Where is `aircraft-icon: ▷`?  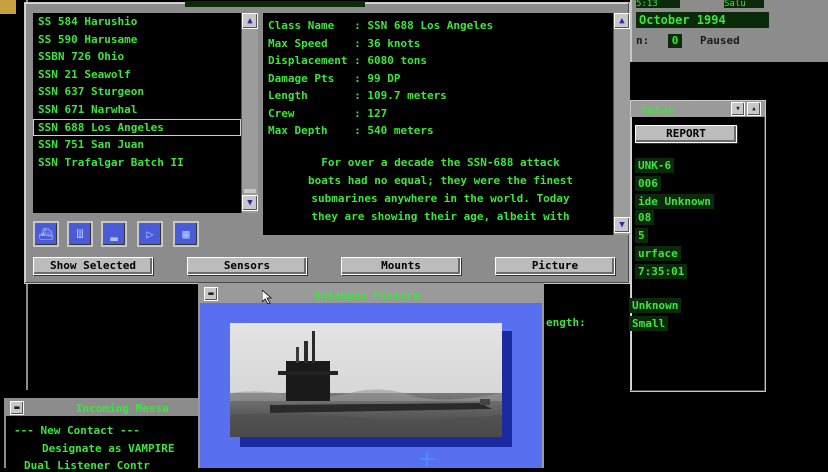 aircraft-icon: ▷ is located at coordinates (150, 234).